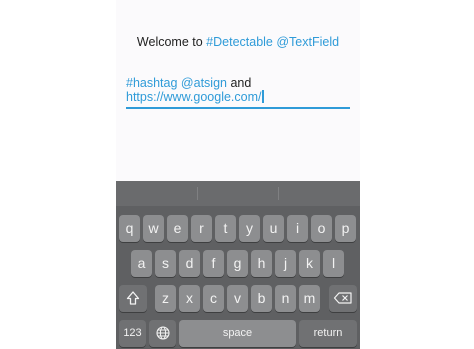 The image size is (474, 349). I want to click on text-field-underline, so click(238, 108).